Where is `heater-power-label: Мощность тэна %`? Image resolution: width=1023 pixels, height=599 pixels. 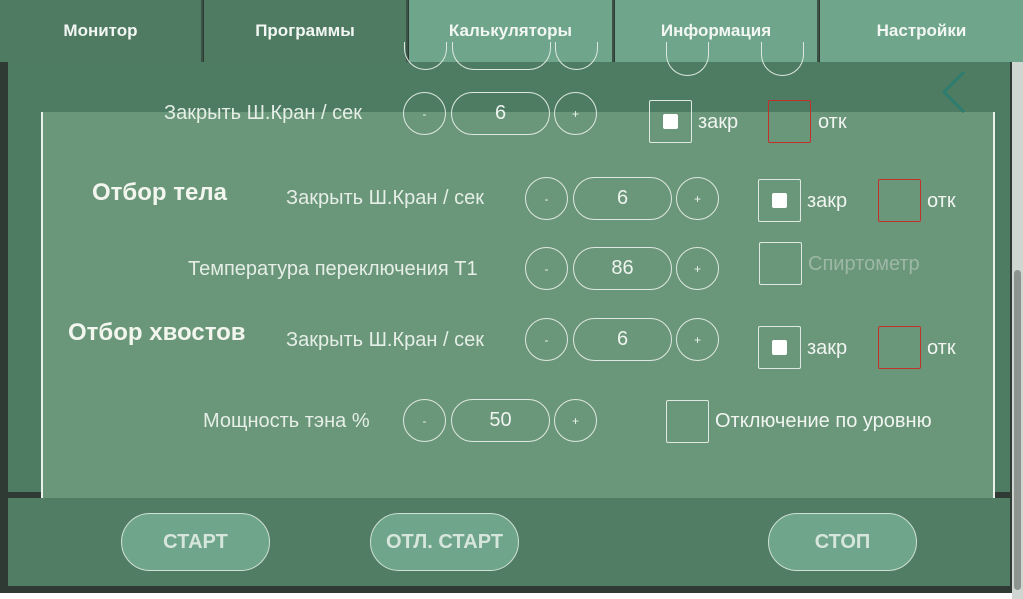
heater-power-label: Мощность тэна % is located at coordinates (286, 421).